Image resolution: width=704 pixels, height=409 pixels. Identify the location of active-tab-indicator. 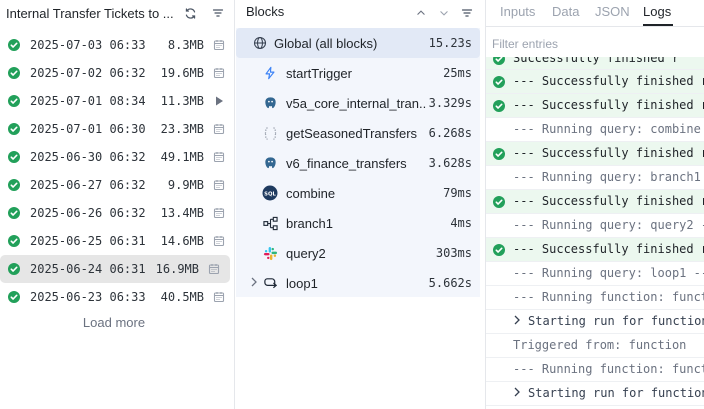
(658, 25).